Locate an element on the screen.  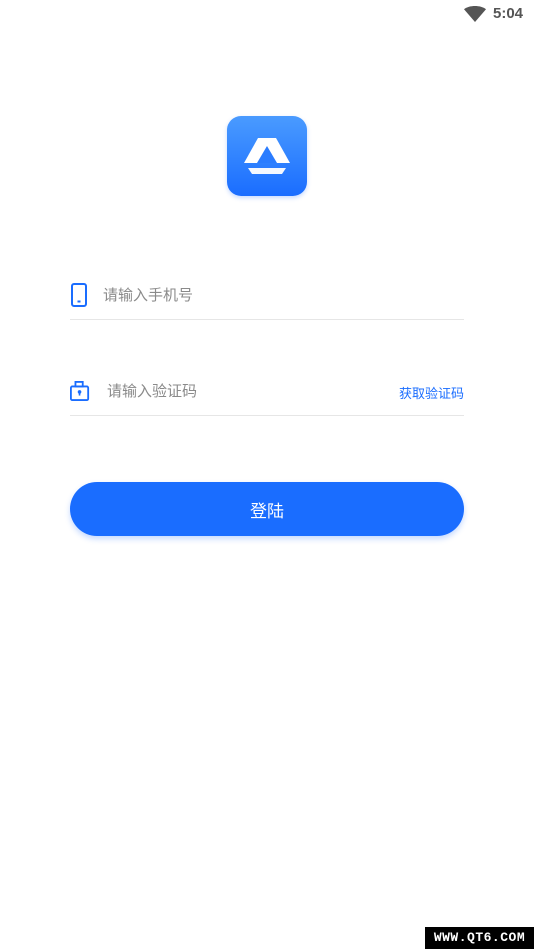
phone-field-row is located at coordinates (267, 295).